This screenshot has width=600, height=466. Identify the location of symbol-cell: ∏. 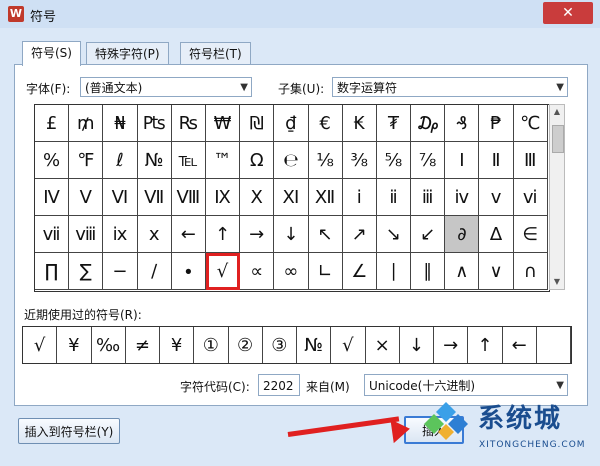
(52, 271).